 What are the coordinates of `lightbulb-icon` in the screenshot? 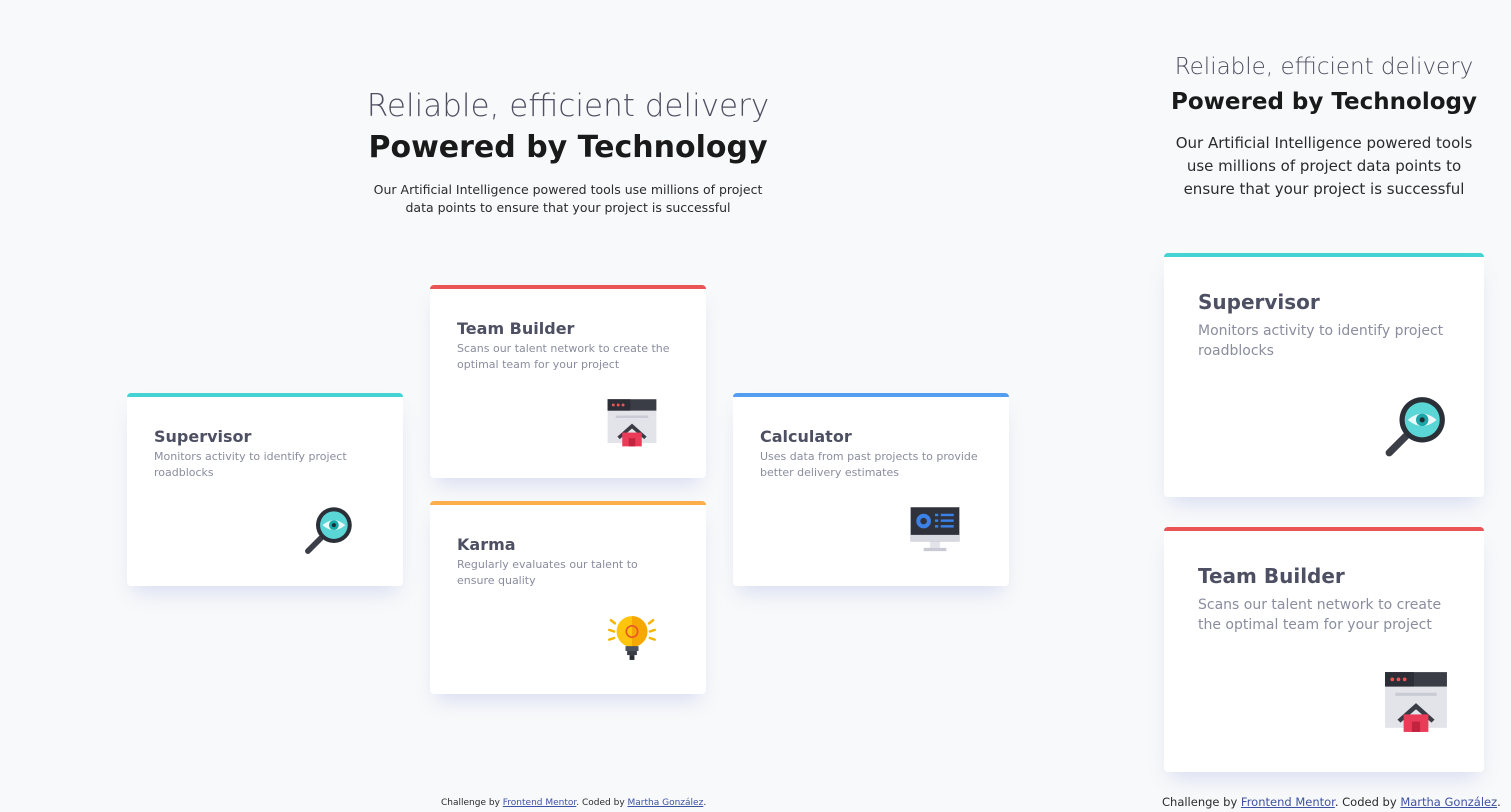 It's located at (632, 638).